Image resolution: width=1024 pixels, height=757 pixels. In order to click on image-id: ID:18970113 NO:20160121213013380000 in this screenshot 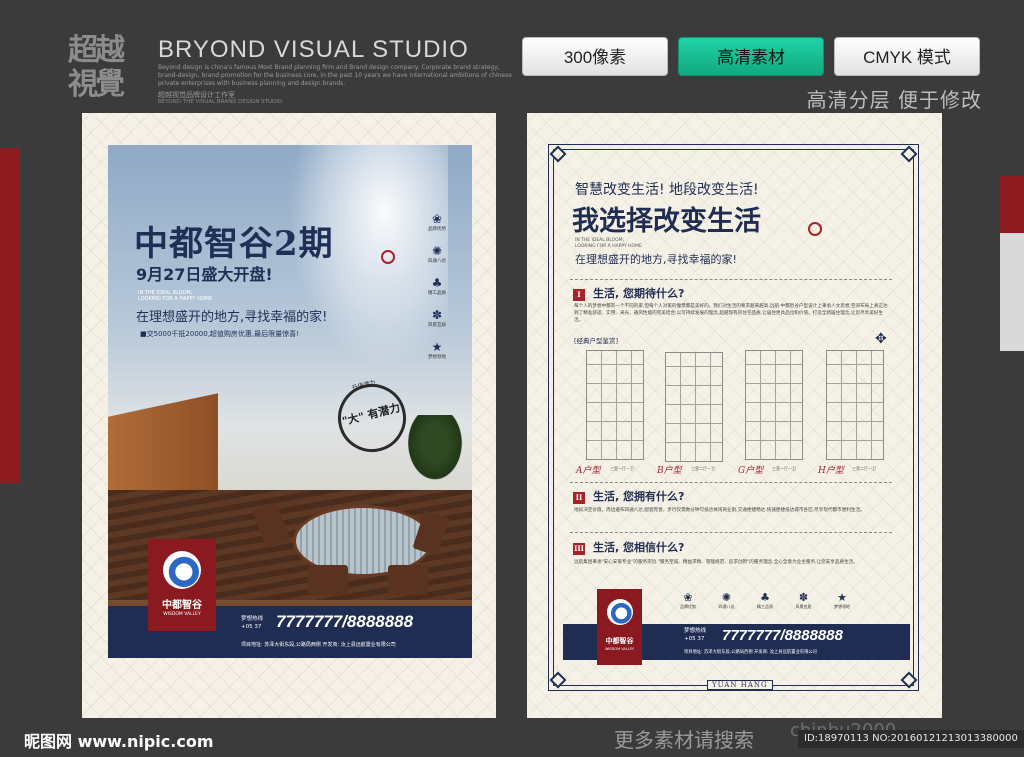, I will do `click(911, 739)`.